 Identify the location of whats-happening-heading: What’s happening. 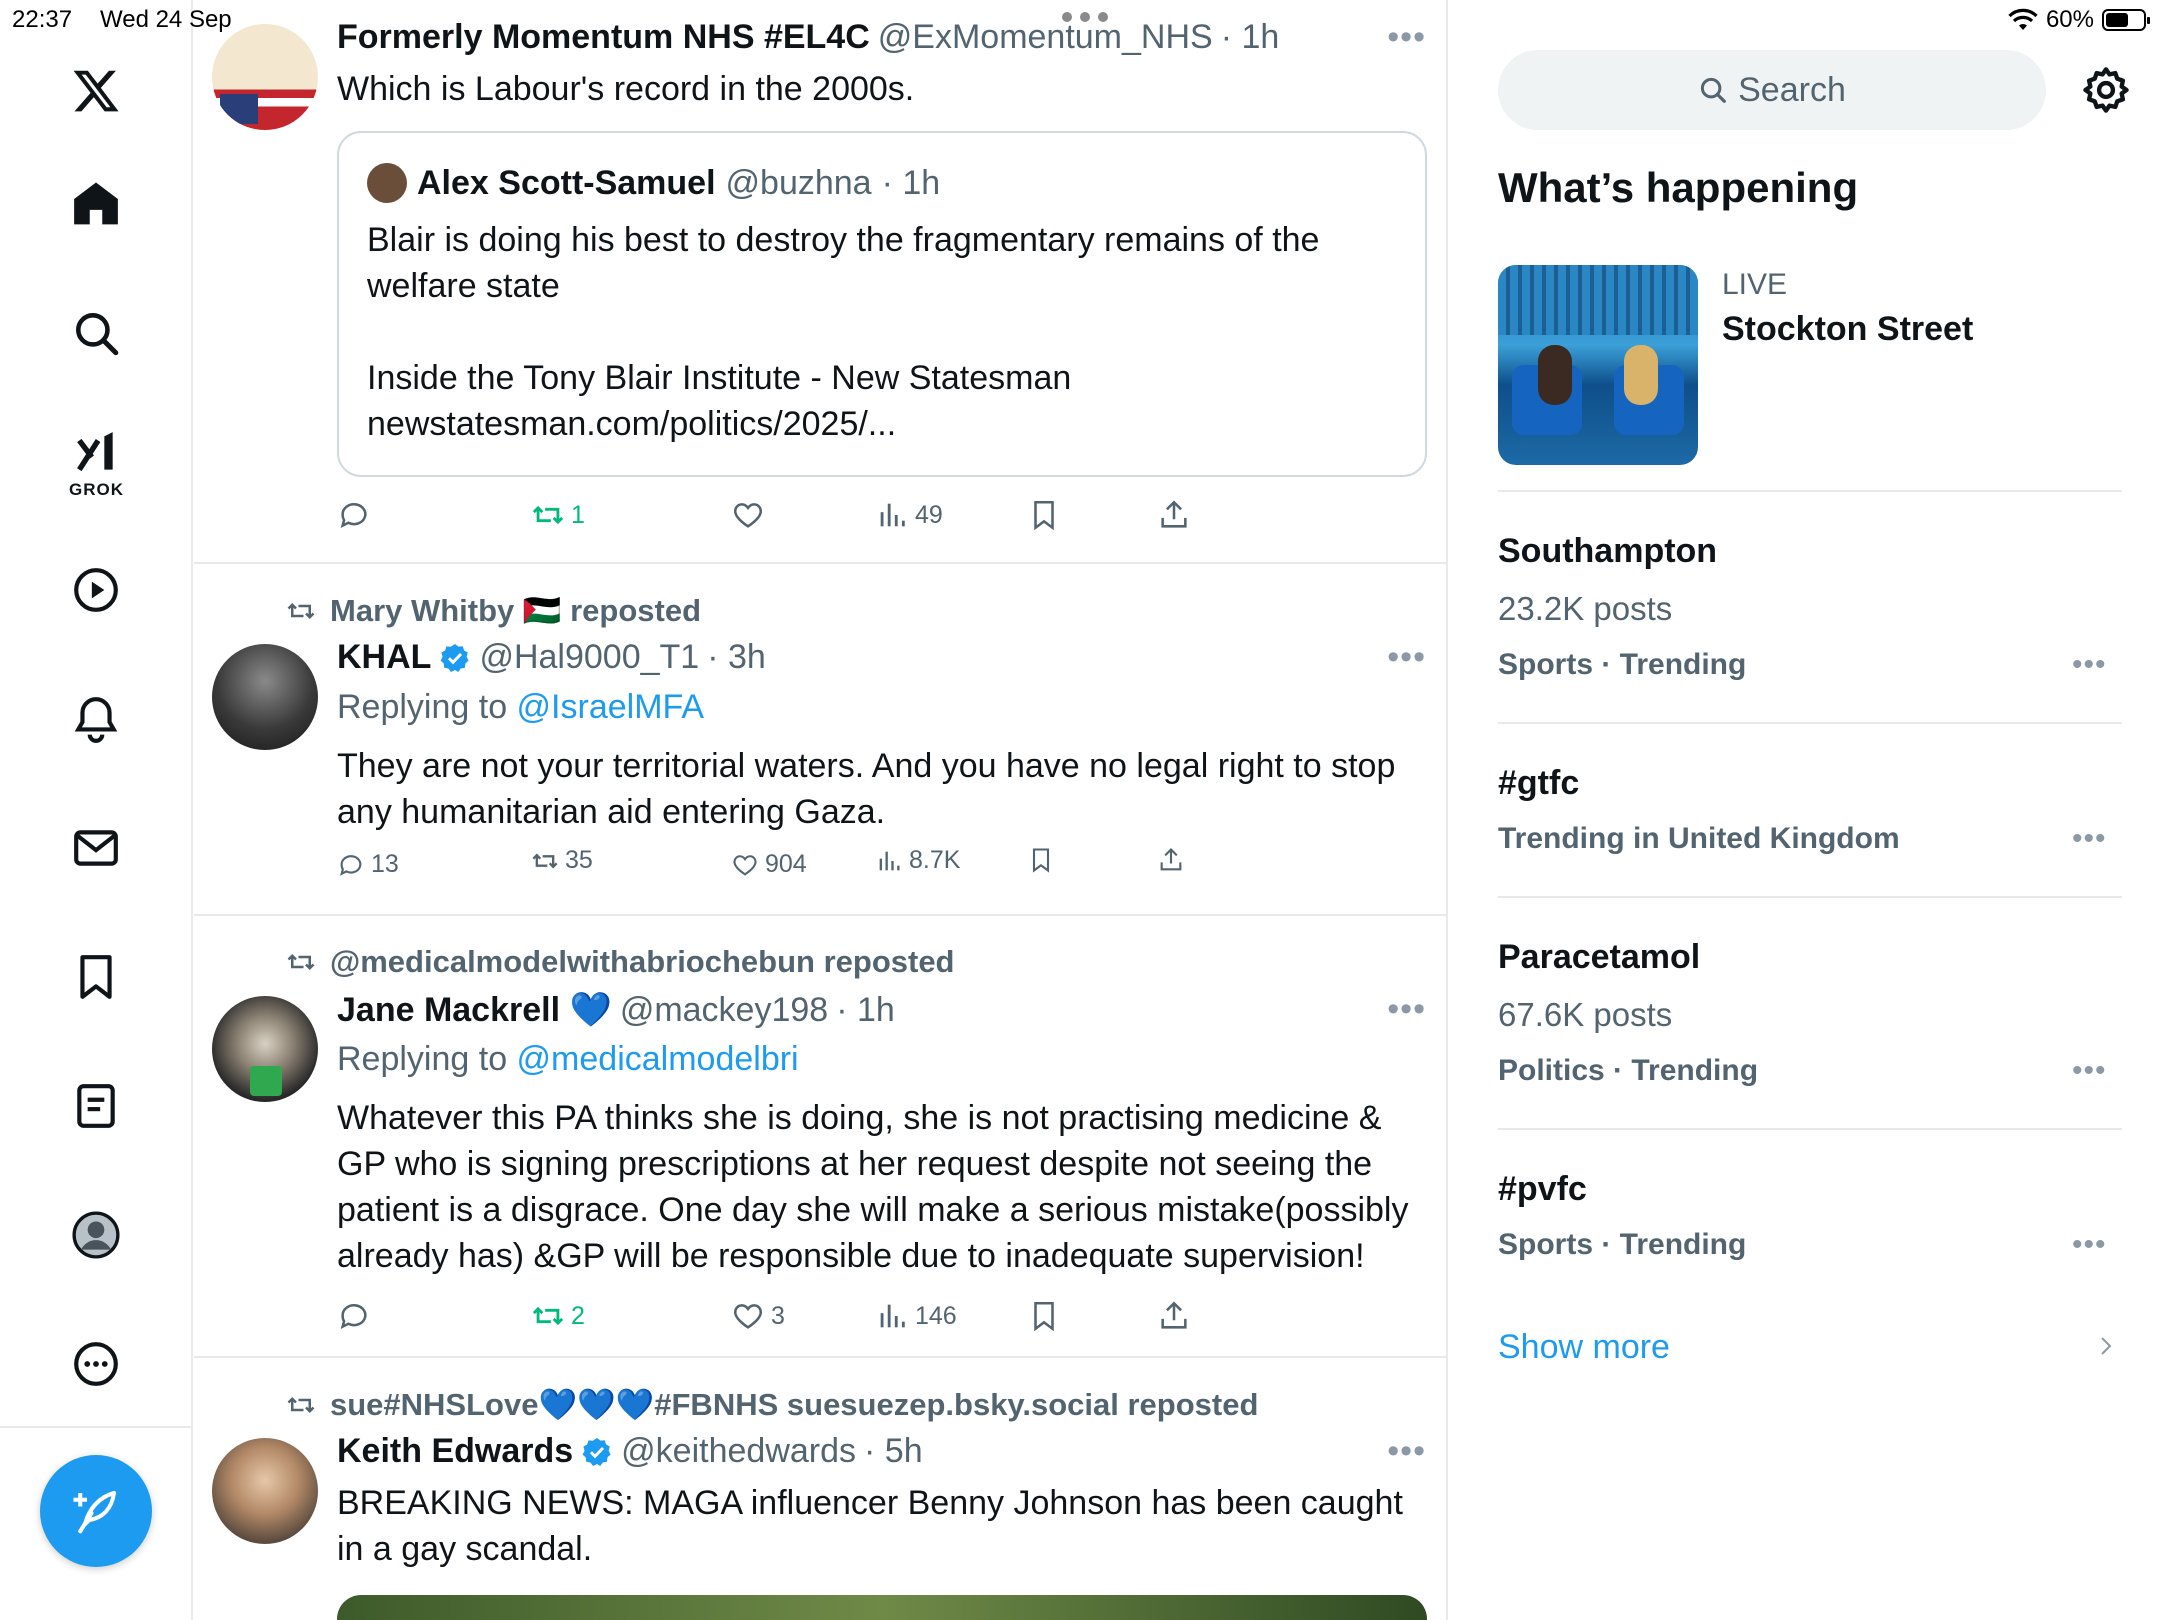
(1678, 187).